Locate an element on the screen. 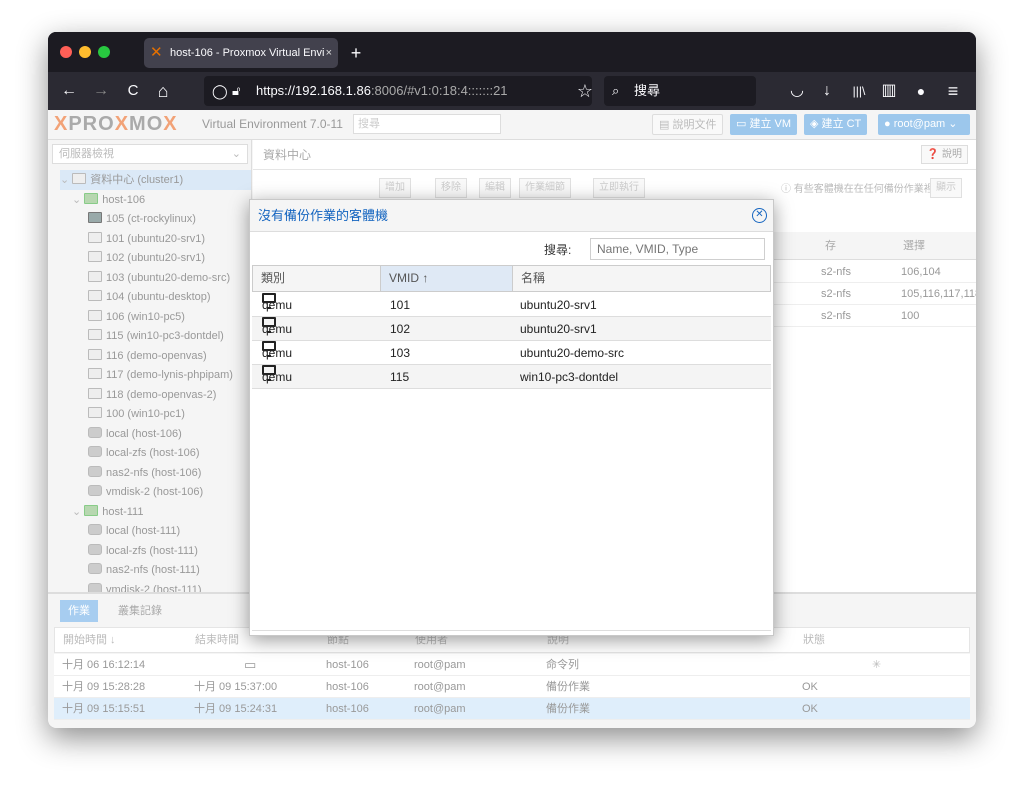  app-menu-icon: ≡ is located at coordinates (953, 91).